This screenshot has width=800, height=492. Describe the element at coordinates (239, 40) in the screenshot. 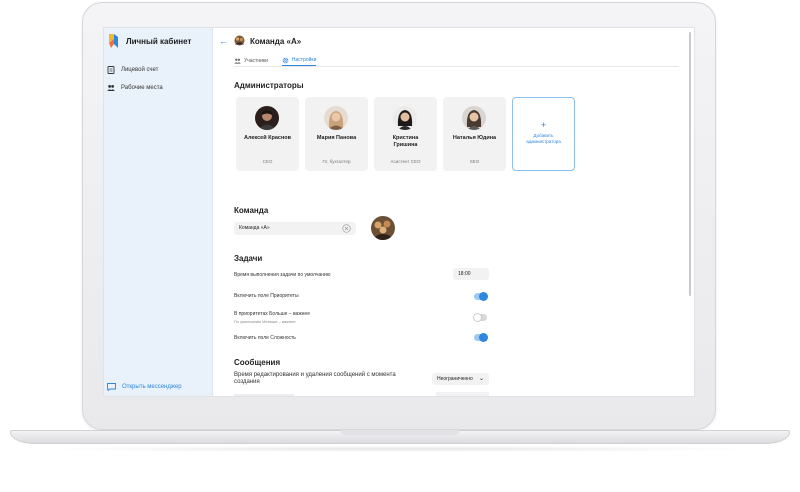

I see `team-icon` at that location.